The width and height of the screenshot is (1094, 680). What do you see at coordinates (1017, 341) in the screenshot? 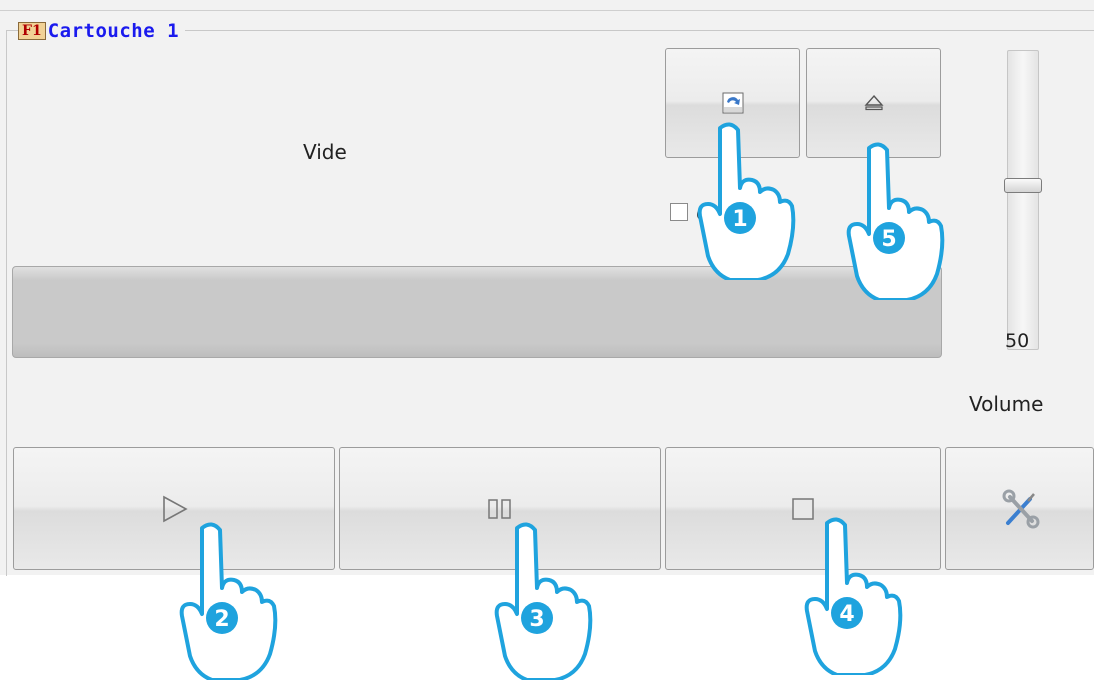
I see `volume-value: 50` at bounding box center [1017, 341].